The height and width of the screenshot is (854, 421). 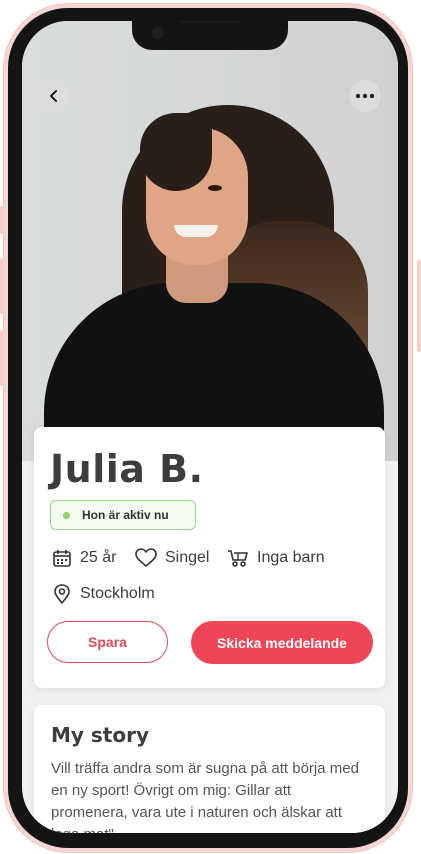 What do you see at coordinates (107, 642) in the screenshot?
I see `save-button: Spara` at bounding box center [107, 642].